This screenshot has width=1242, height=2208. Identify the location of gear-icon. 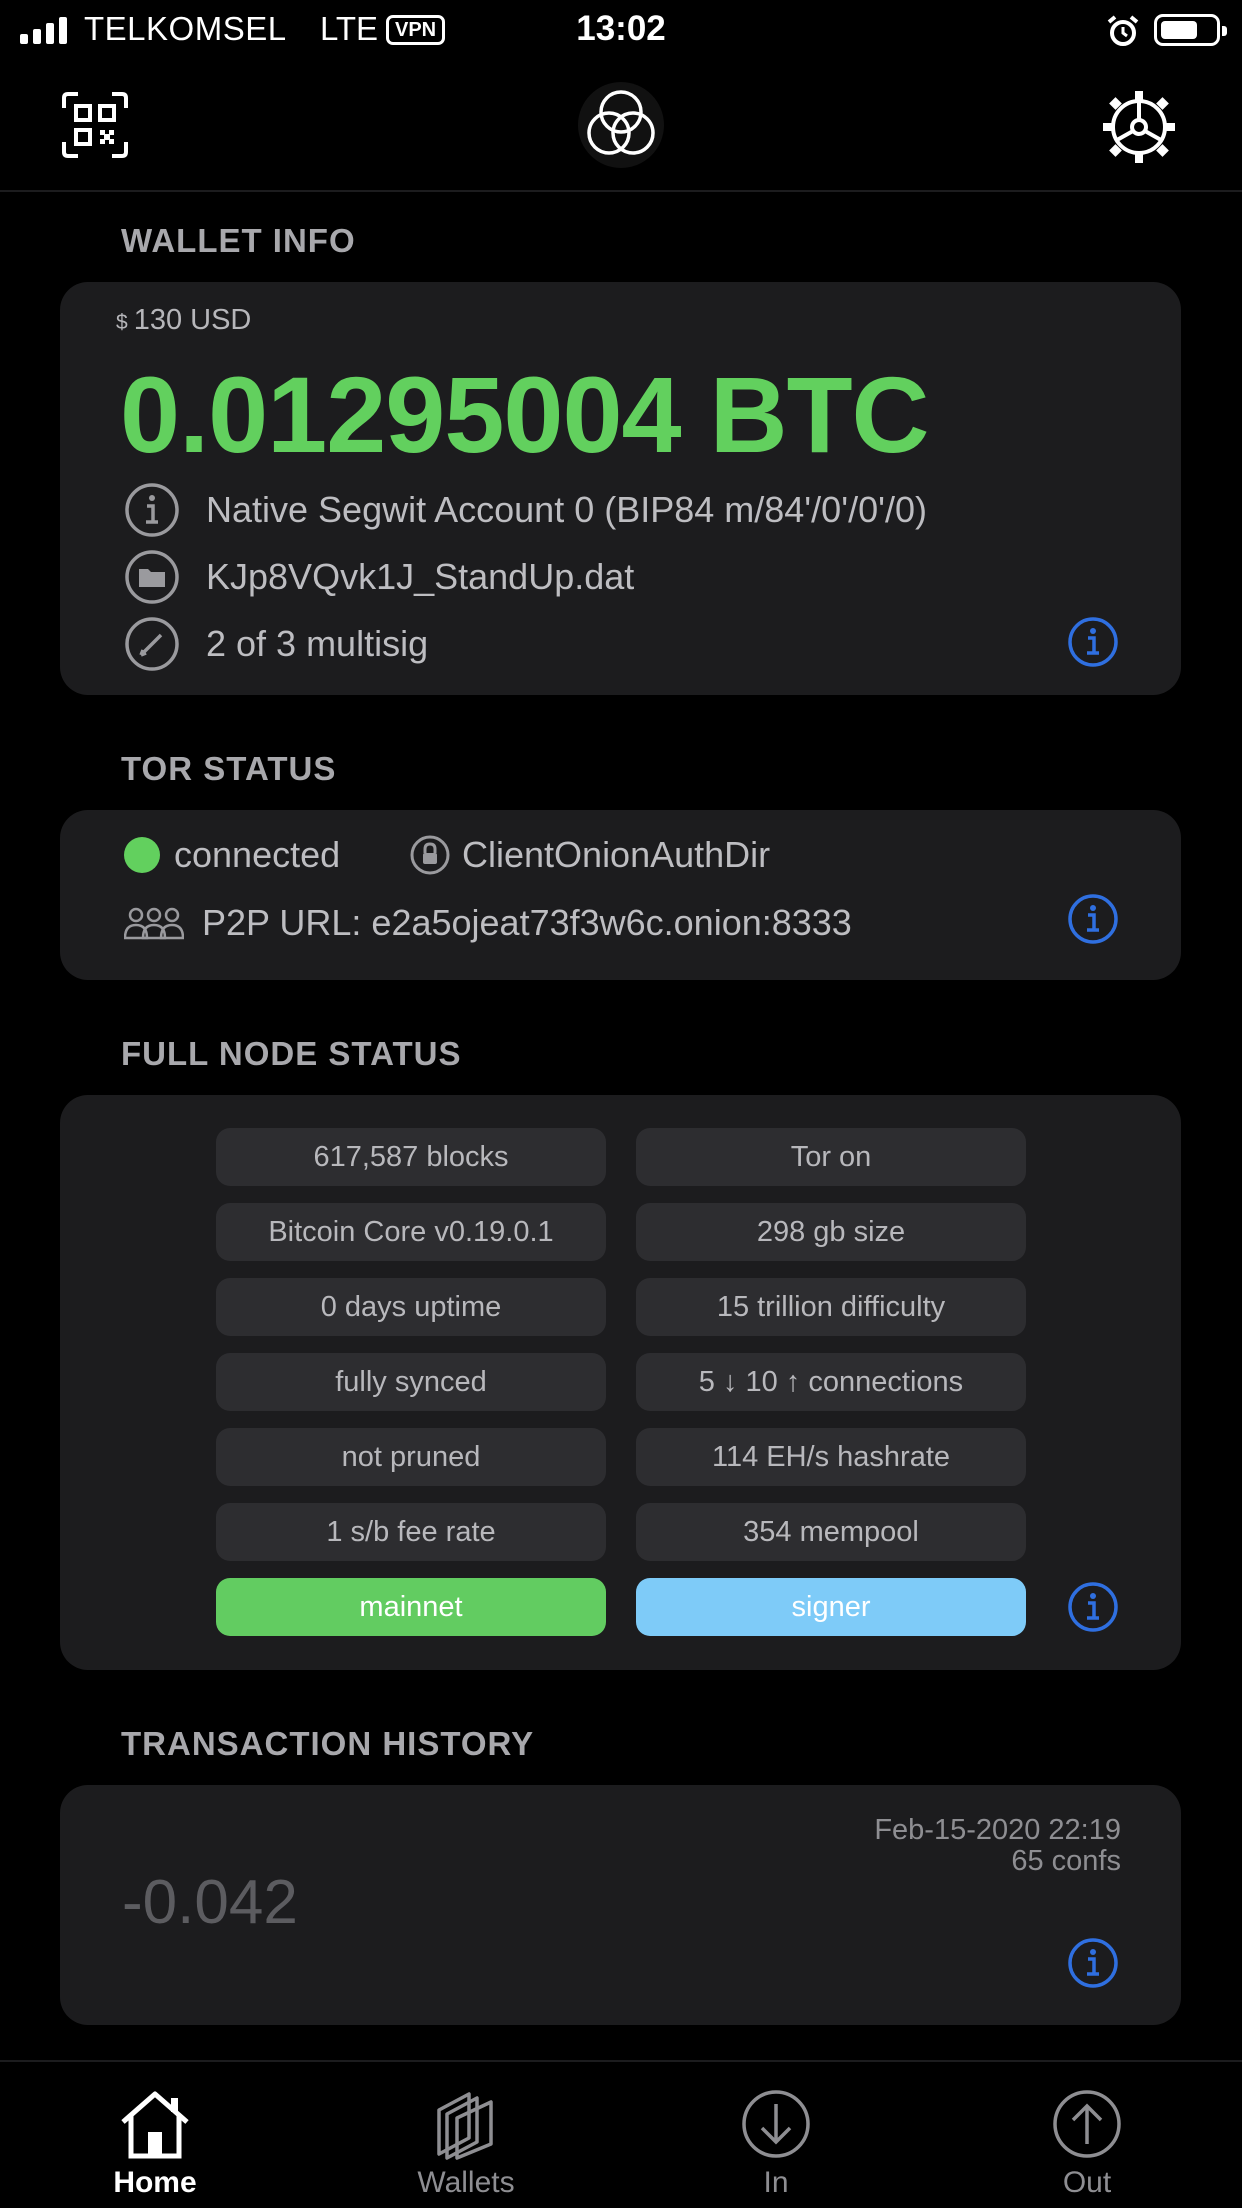
(1139, 127).